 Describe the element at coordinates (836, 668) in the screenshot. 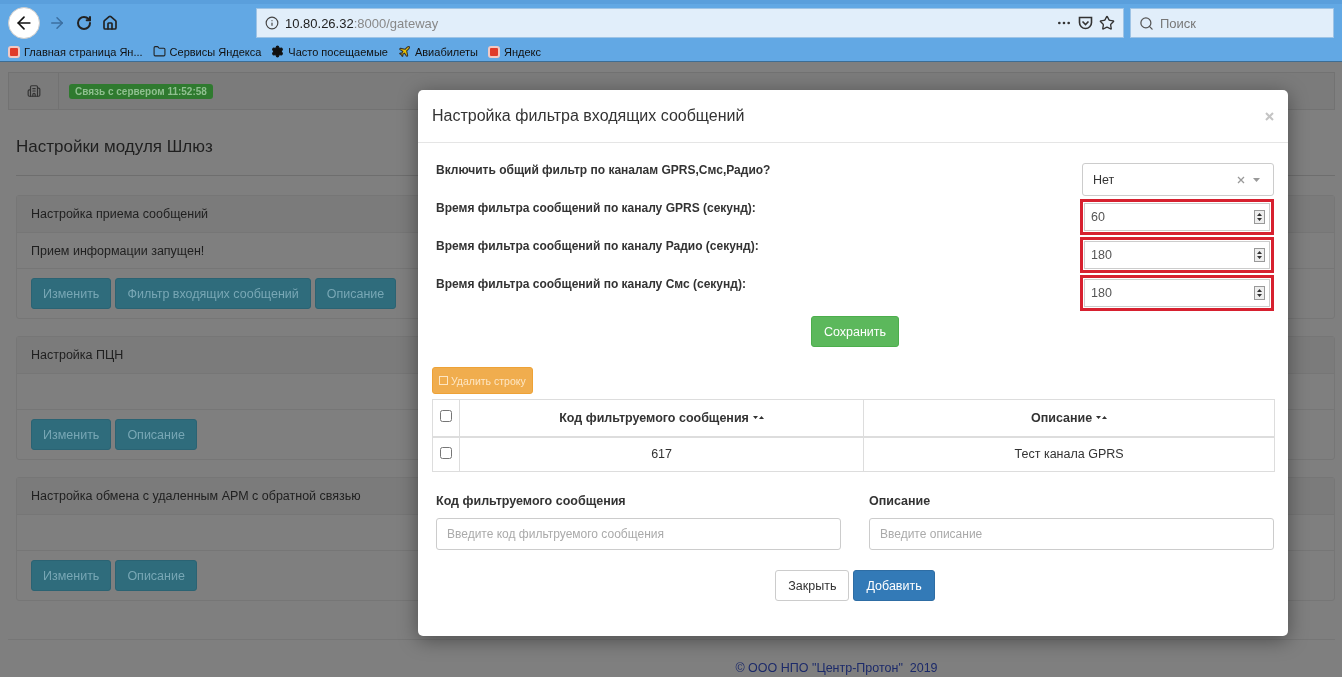

I see `footer-copyright: © ООО НПО "Центр-Протон" 2019` at that location.